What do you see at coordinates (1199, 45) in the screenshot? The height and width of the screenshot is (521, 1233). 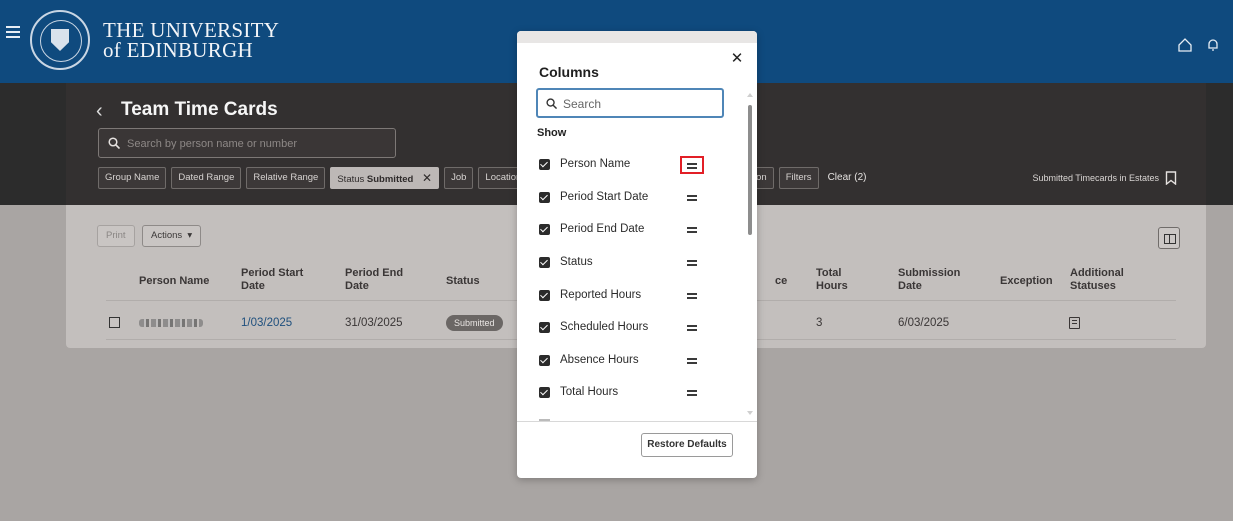 I see `top-icons` at bounding box center [1199, 45].